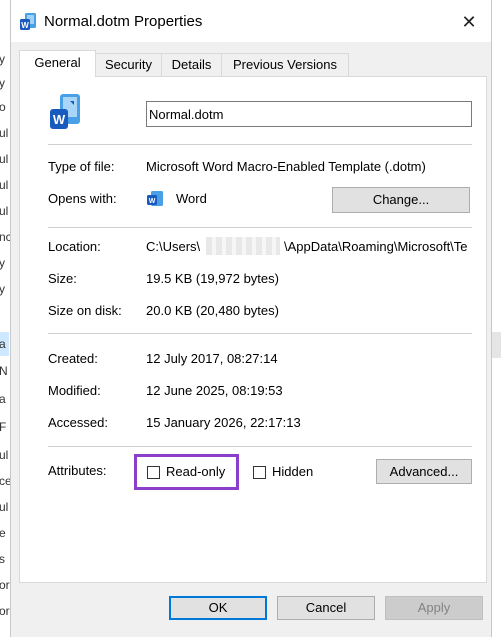 The width and height of the screenshot is (501, 637). Describe the element at coordinates (191, 64) in the screenshot. I see `tab-details: Details` at that location.